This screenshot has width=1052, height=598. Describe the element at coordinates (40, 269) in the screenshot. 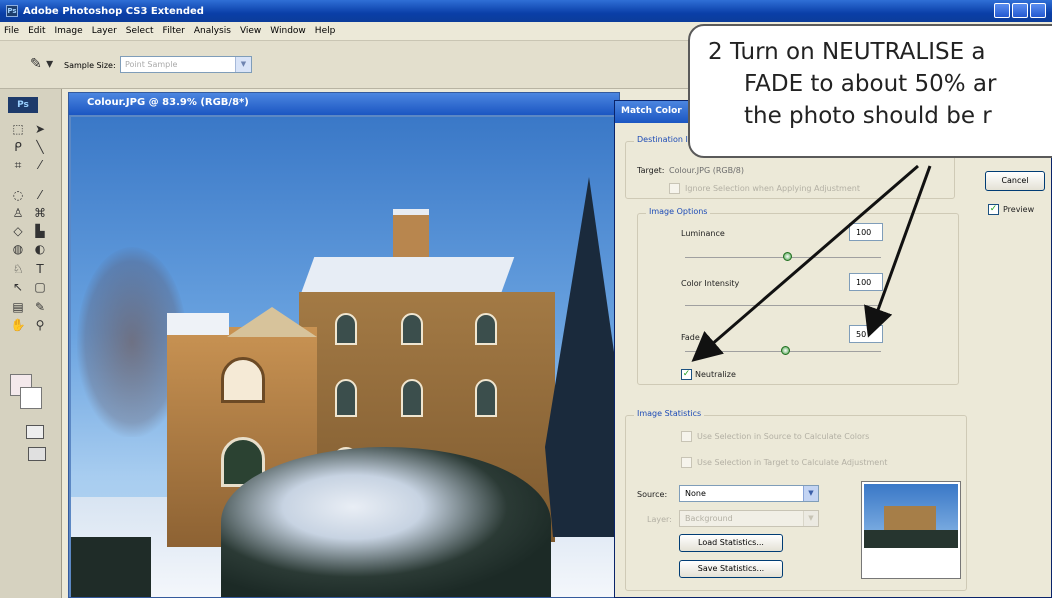

I see `type-tool-icon: T` at that location.